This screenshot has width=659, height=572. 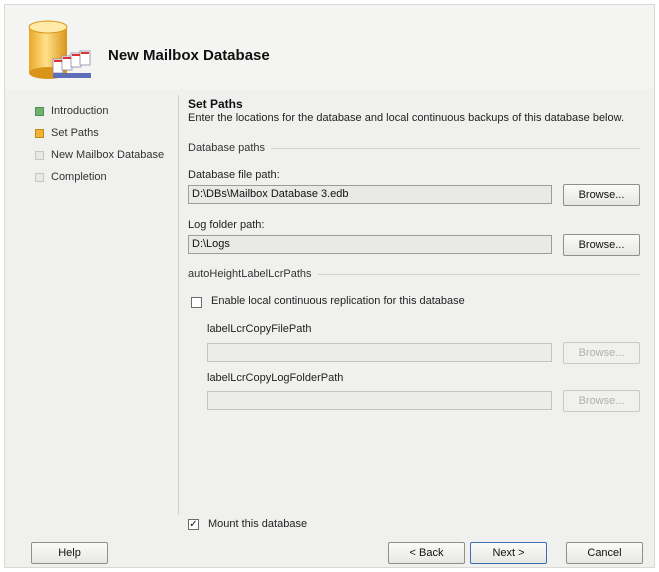 What do you see at coordinates (379, 400) in the screenshot?
I see `lcr-copy-log-input` at bounding box center [379, 400].